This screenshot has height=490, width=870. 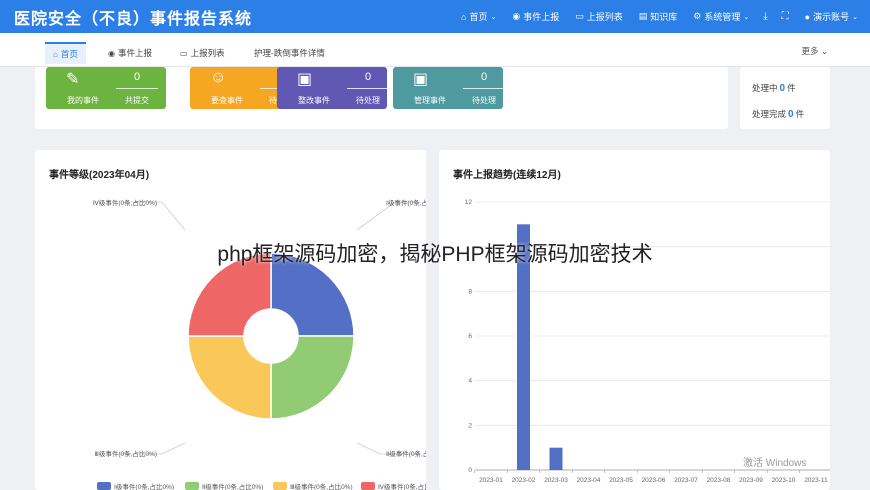 I want to click on tab-fall-event-detail-label: 护理-跌倒事件详情, so click(x=289, y=53).